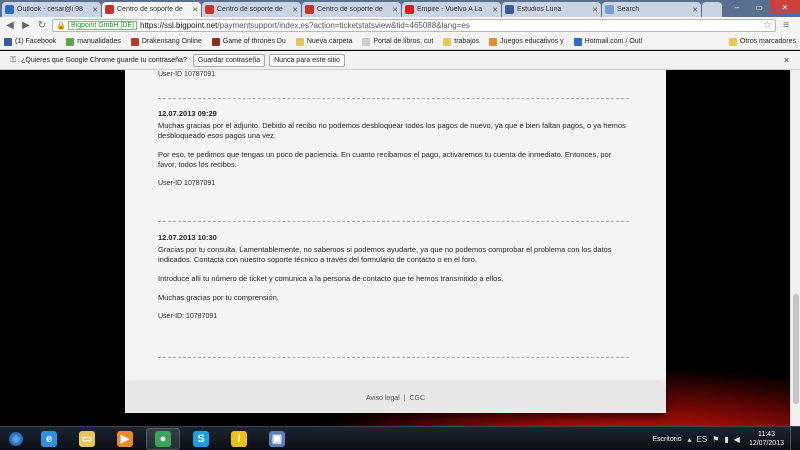 The image size is (800, 450). What do you see at coordinates (248, 41) in the screenshot?
I see `bookmark-item: Game of thrones Du` at bounding box center [248, 41].